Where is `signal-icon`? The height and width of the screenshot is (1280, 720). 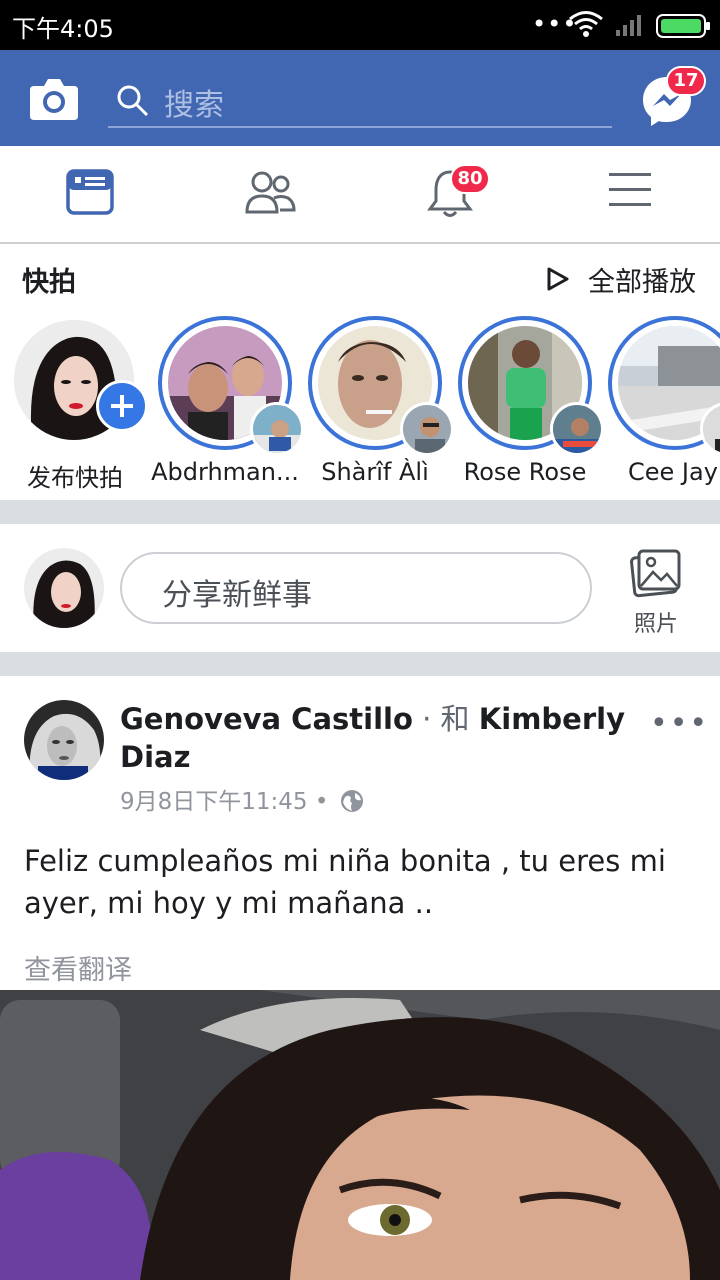 signal-icon is located at coordinates (628, 25).